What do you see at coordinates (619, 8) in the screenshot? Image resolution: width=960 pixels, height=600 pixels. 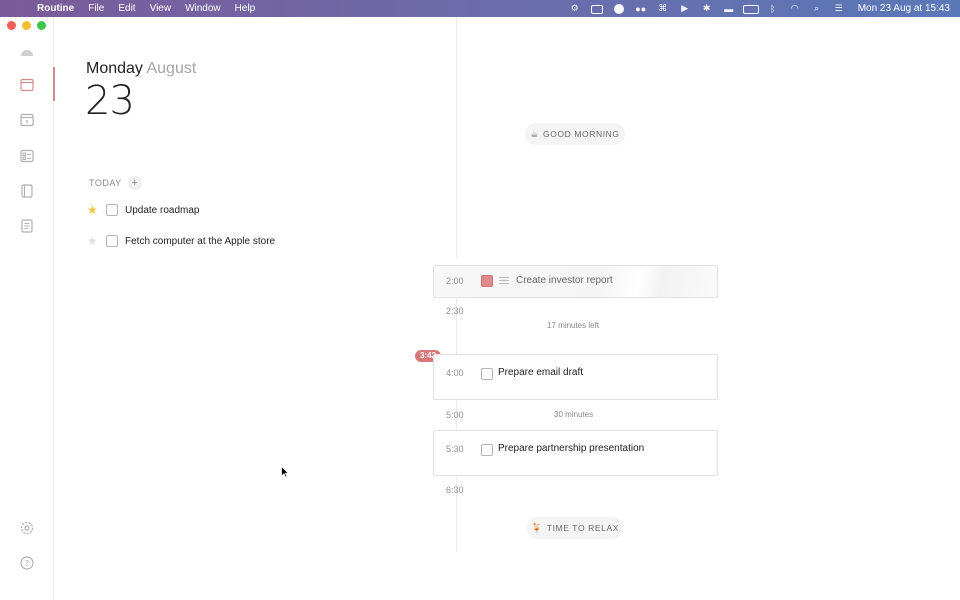 I see `record-status-icon` at bounding box center [619, 8].